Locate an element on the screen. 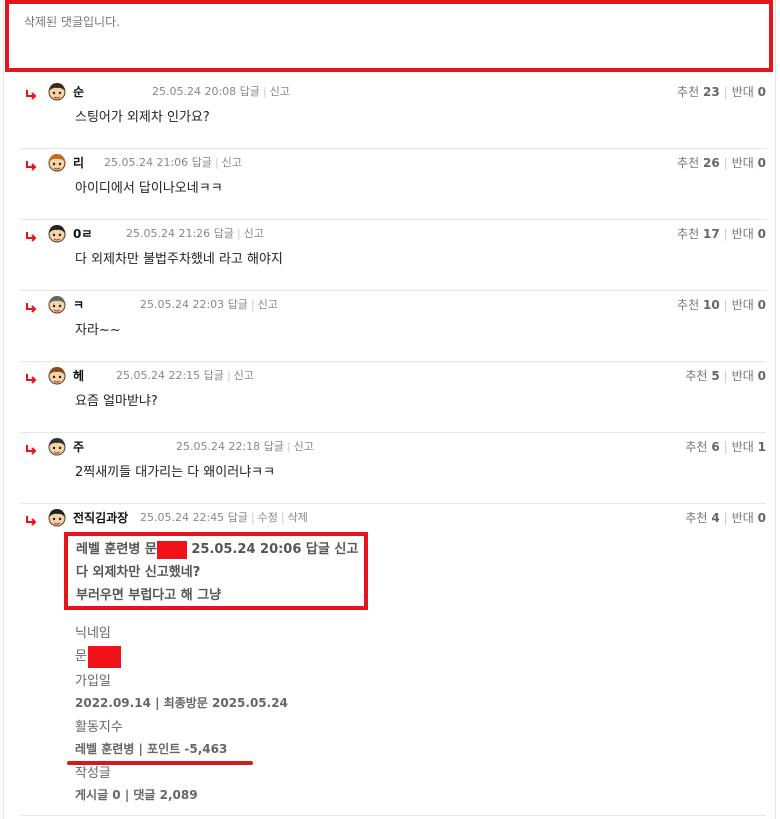 This screenshot has width=780, height=819. comment-time: 25.05.24 22:45 is located at coordinates (182, 517).